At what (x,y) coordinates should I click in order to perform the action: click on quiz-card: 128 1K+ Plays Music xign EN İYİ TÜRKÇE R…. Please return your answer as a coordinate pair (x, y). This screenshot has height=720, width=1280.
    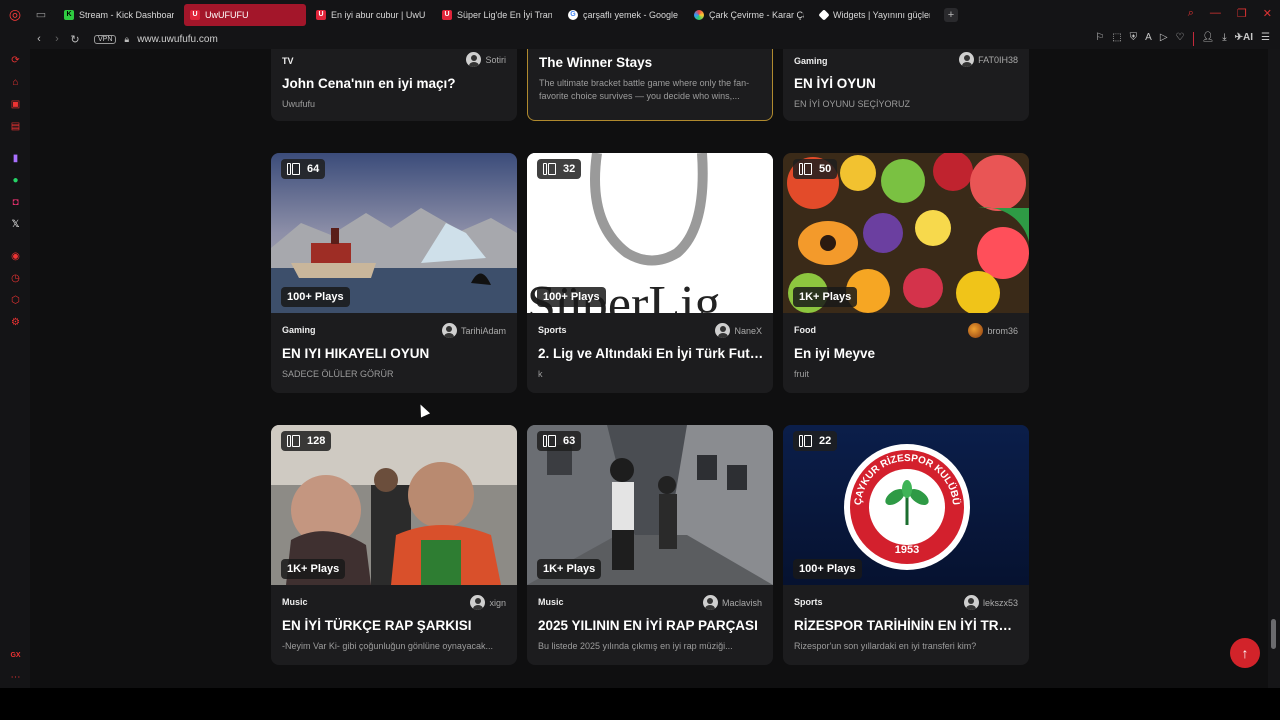
    Looking at the image, I should click on (394, 545).